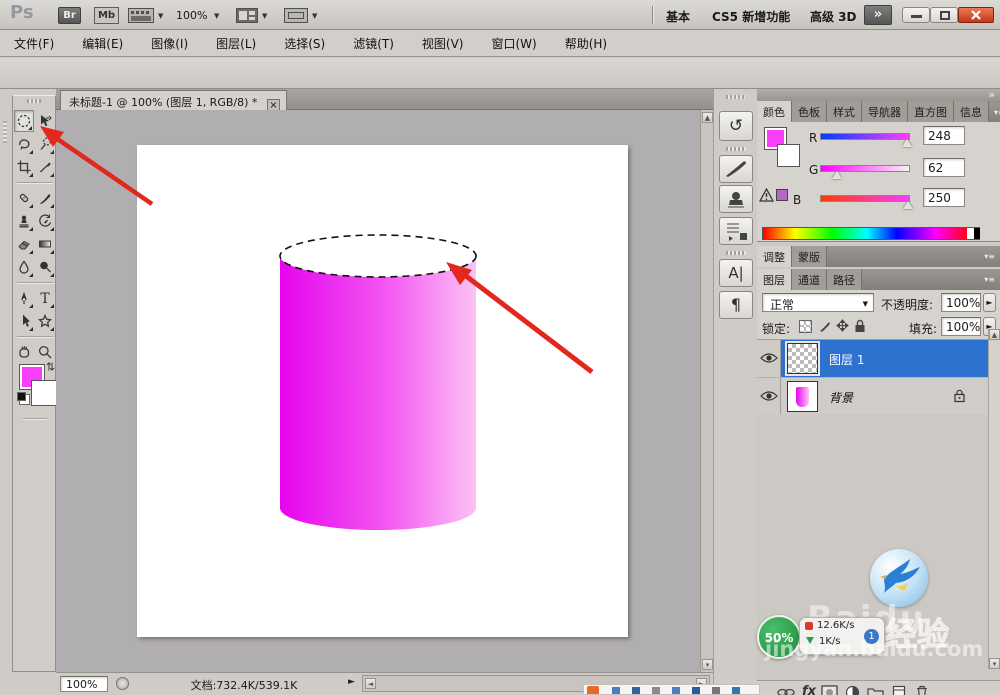  I want to click on arrange-dropdown-icon: ▼, so click(264, 16).